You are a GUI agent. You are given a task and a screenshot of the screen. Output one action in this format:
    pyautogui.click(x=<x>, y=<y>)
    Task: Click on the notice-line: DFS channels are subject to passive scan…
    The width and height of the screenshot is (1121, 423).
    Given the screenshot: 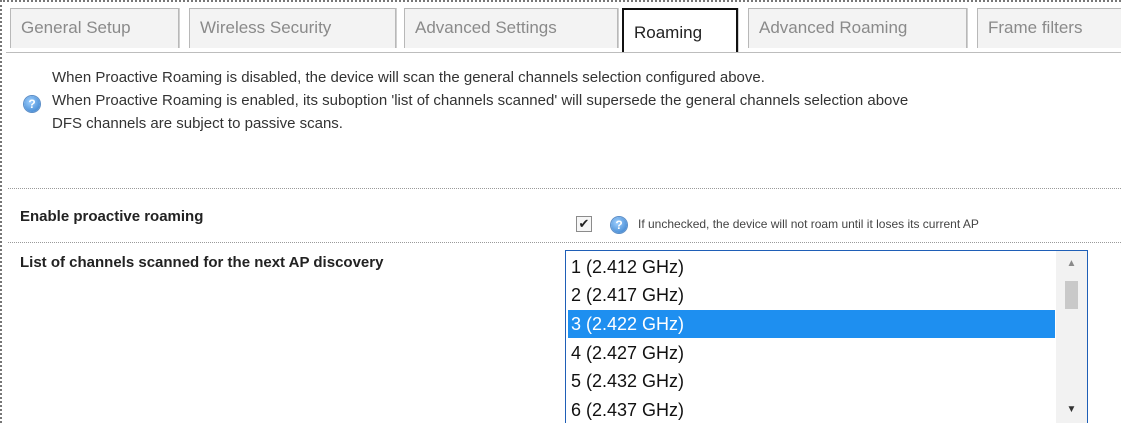 What is the action you would take?
    pyautogui.click(x=197, y=123)
    